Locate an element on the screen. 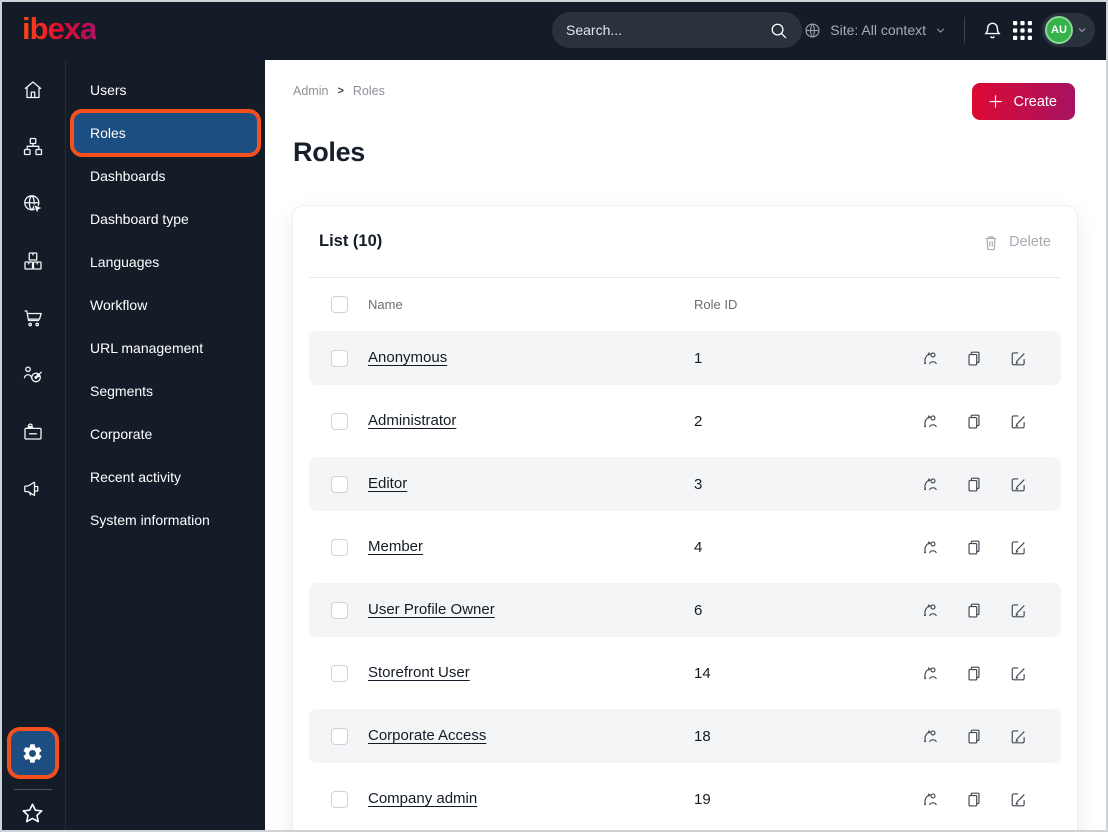  sidebar-item-2: Dashboards is located at coordinates (165, 176).